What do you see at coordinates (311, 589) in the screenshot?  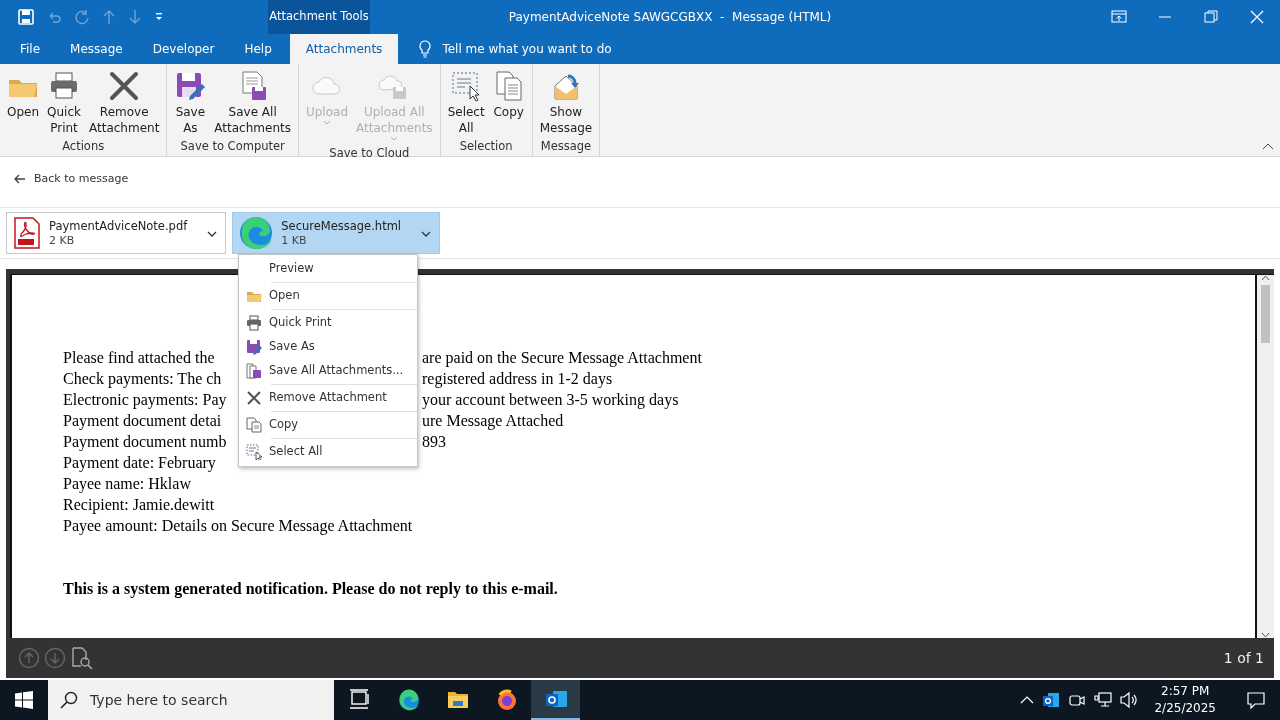 I see `notice-text: This is a system generated notification. Please do not reply to this e-mail.` at bounding box center [311, 589].